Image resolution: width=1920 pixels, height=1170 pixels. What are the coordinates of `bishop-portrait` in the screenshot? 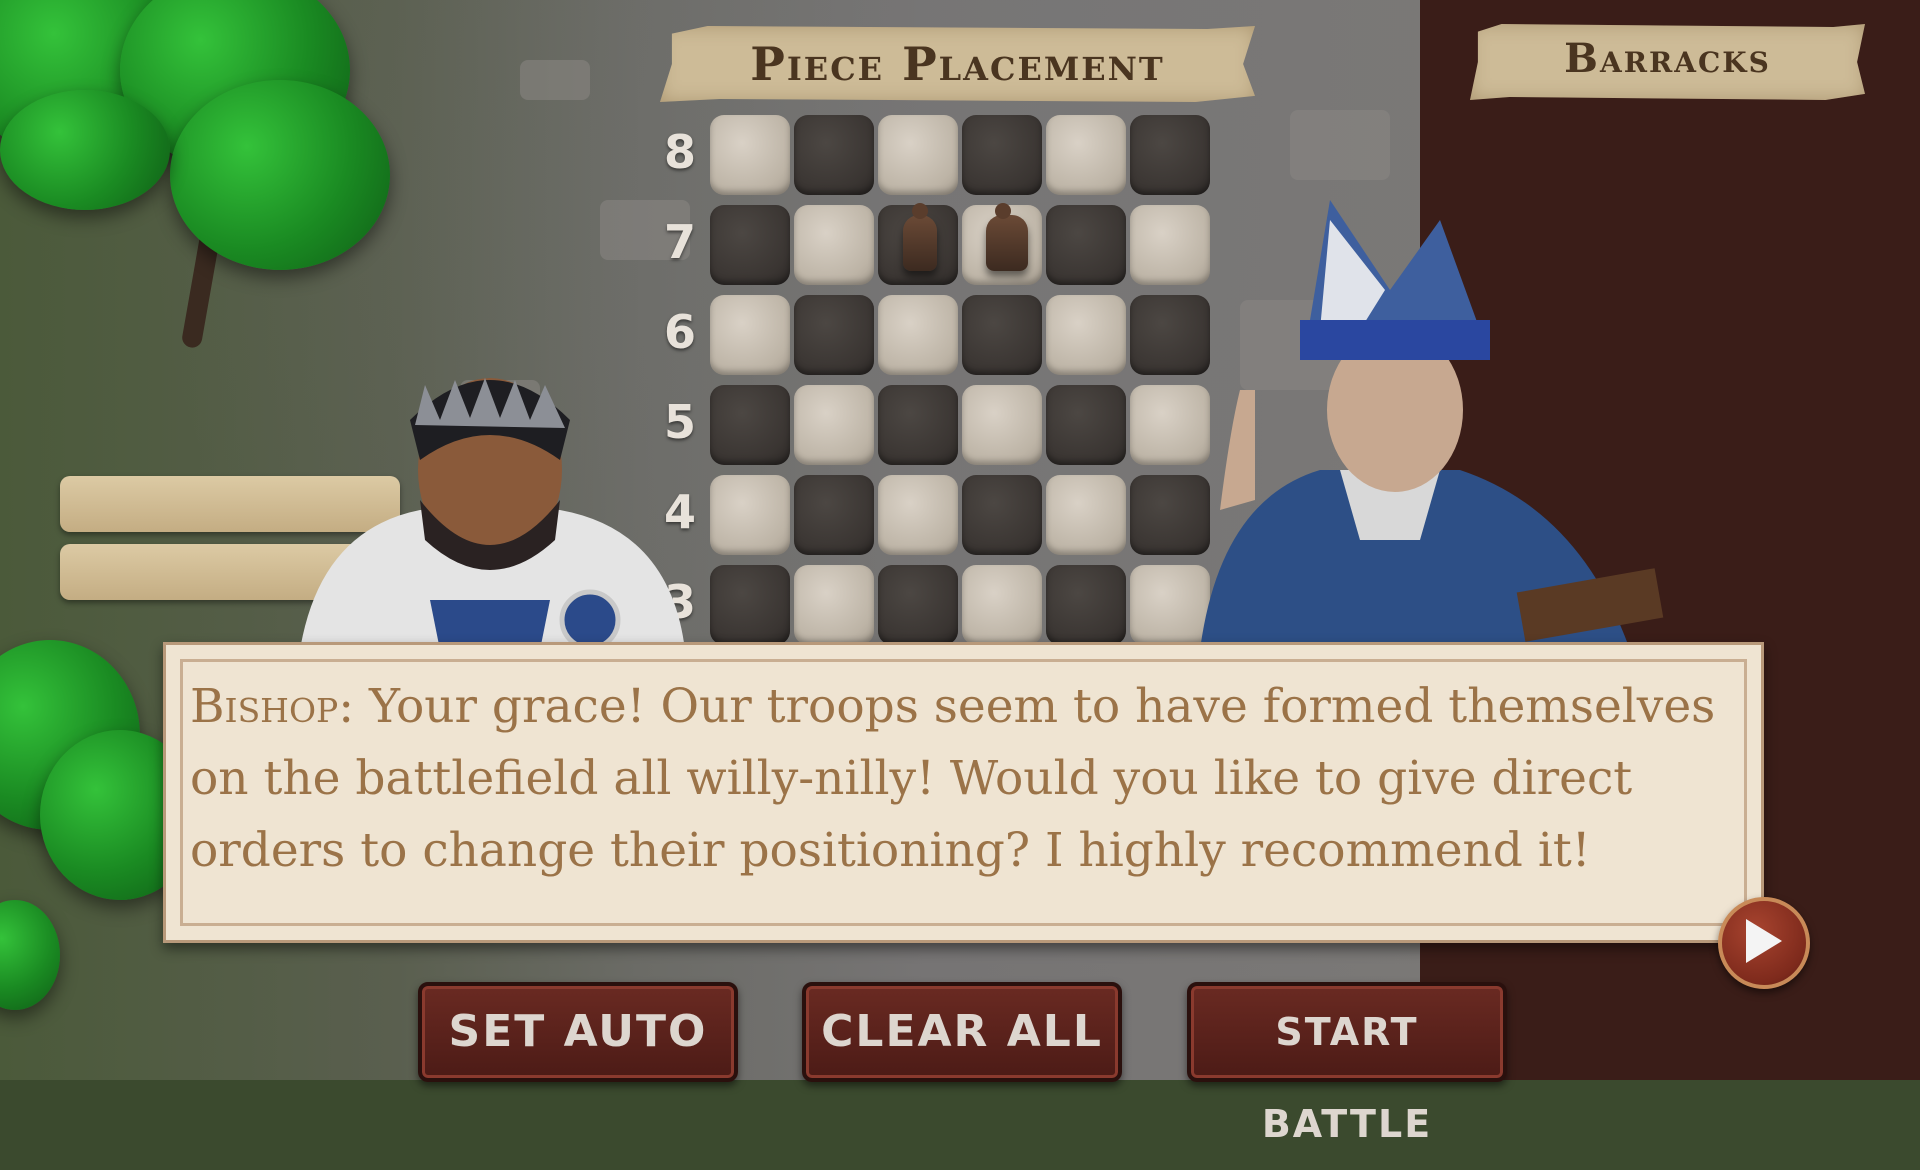 It's located at (1432, 425).